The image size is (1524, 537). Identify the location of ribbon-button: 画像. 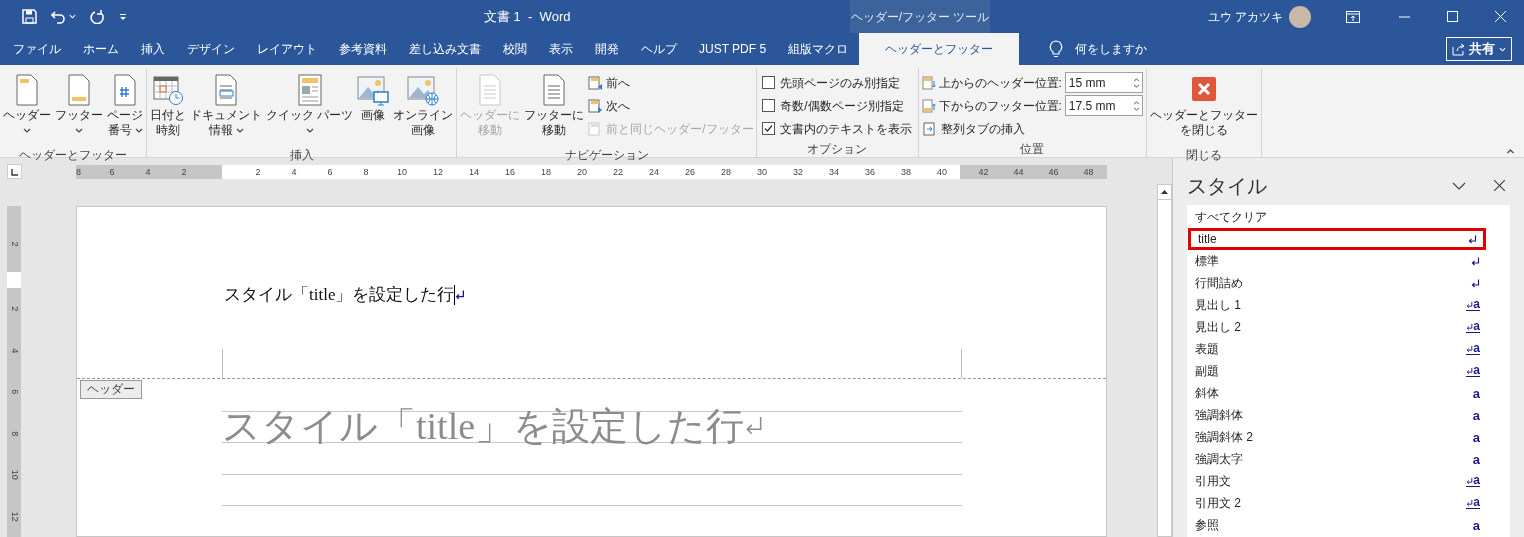
(373, 107).